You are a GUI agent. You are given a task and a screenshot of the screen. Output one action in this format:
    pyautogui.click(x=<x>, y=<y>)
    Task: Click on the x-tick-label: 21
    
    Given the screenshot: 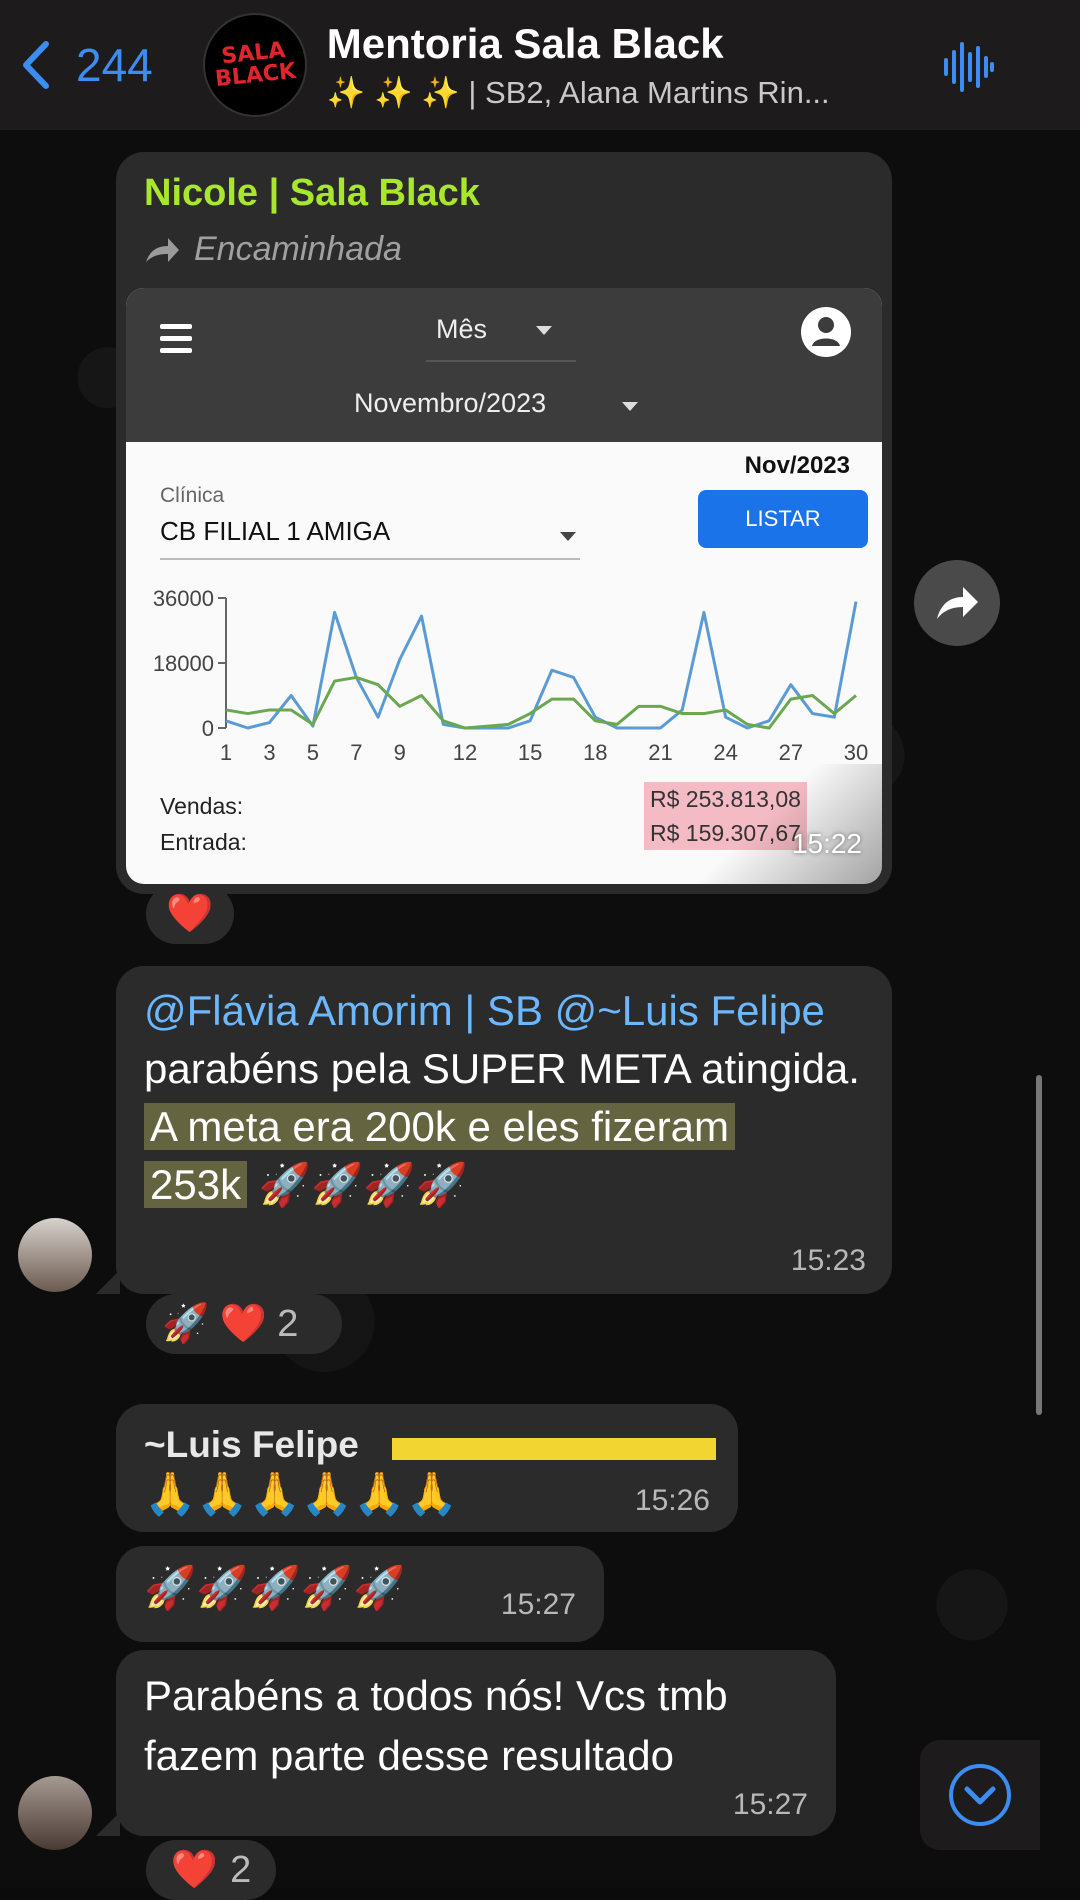 What is the action you would take?
    pyautogui.click(x=660, y=752)
    